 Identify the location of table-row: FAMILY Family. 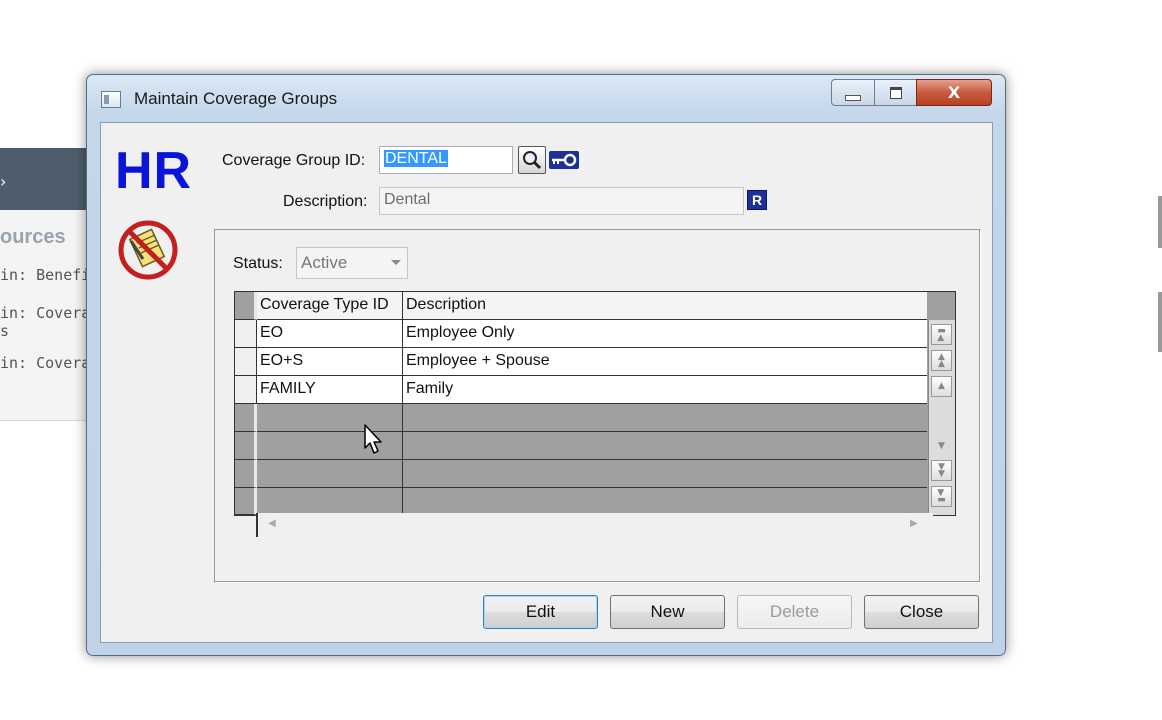
(581, 390).